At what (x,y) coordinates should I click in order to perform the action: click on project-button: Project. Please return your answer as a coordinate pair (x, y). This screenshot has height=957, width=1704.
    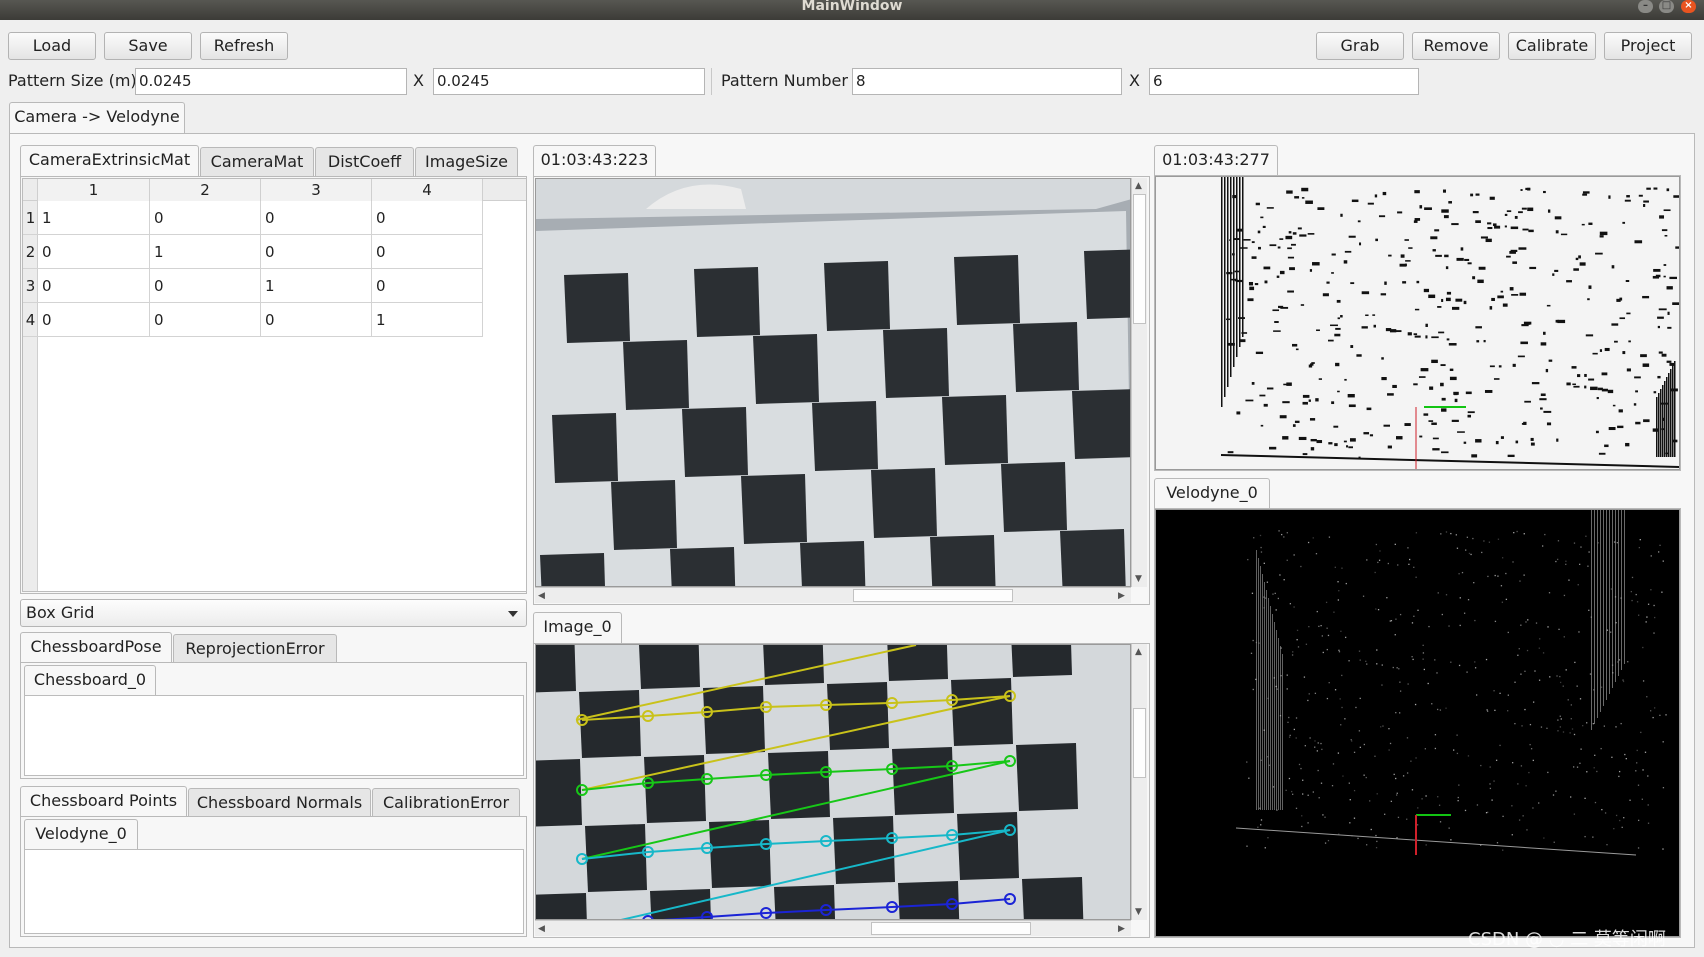
    Looking at the image, I should click on (1648, 46).